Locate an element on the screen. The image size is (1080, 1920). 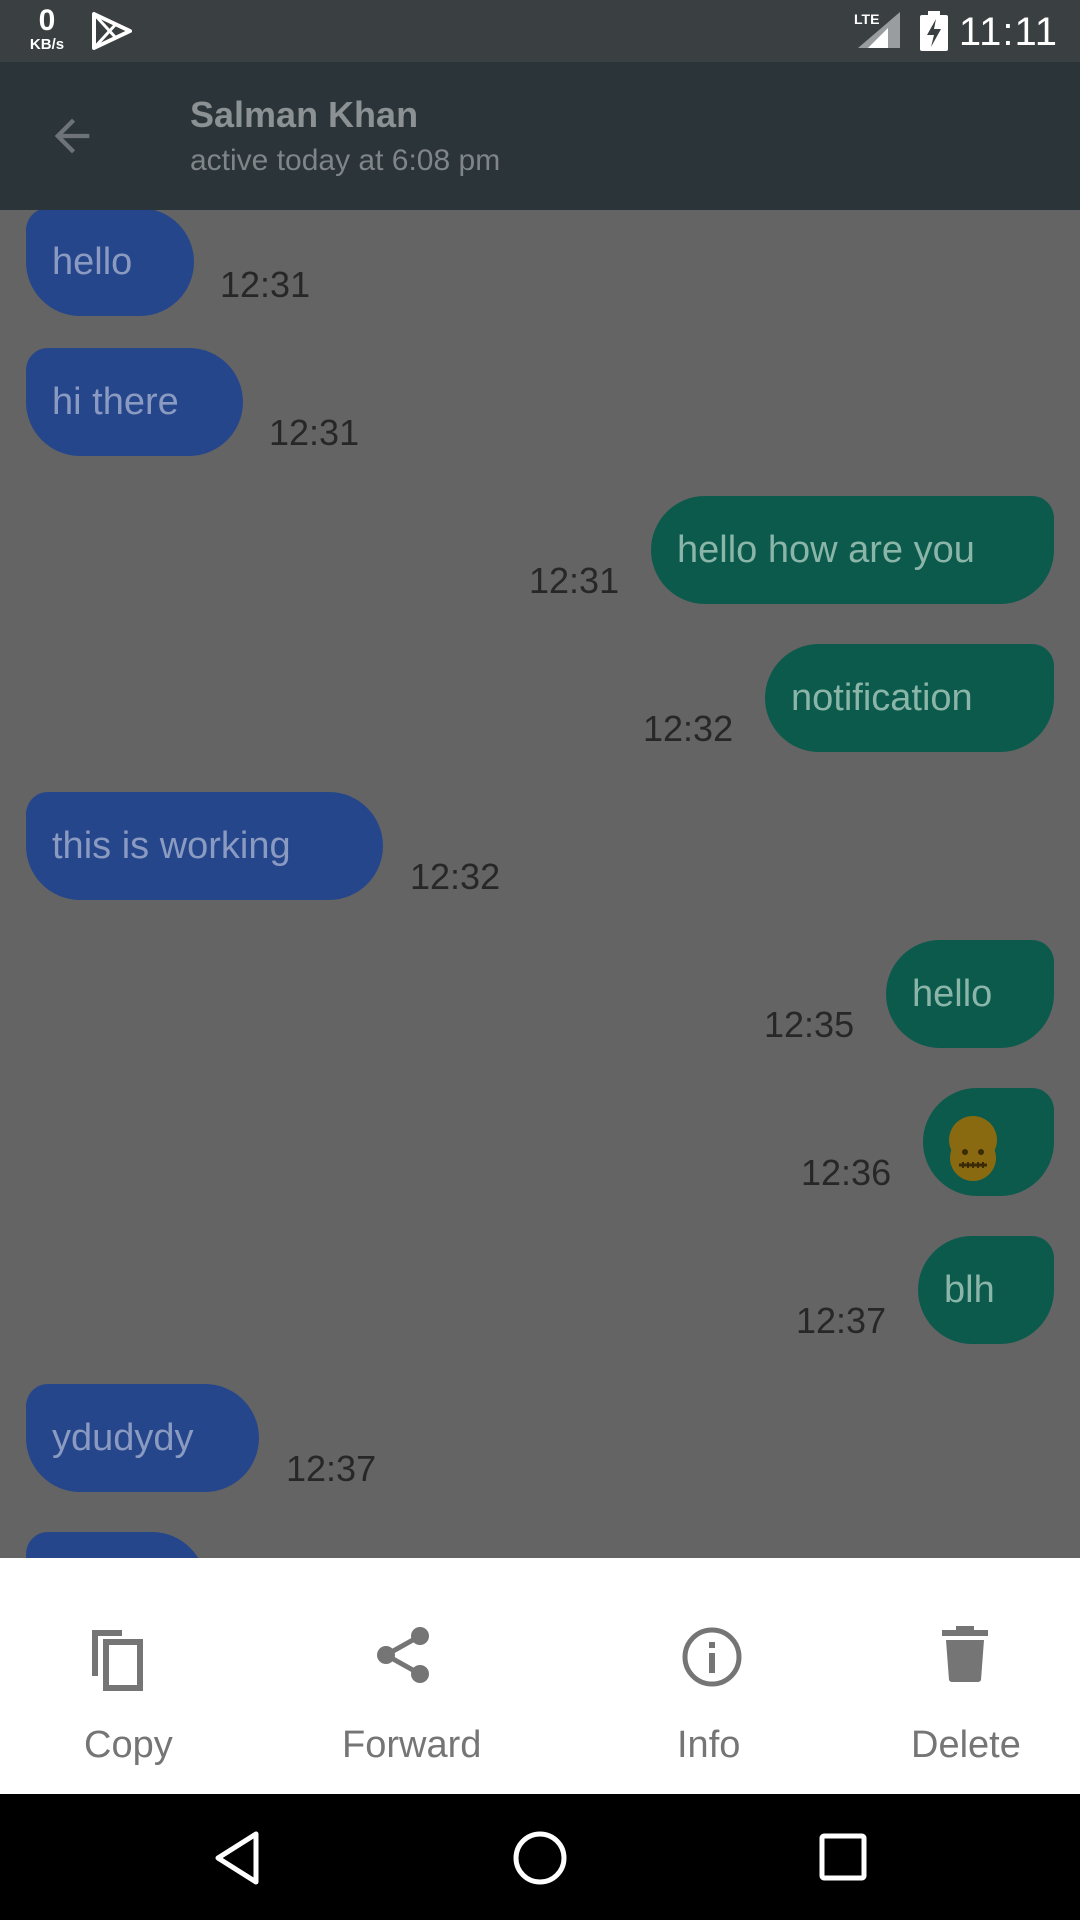
status-bar: 0 KB/s LTE 11:11 is located at coordinates (540, 31).